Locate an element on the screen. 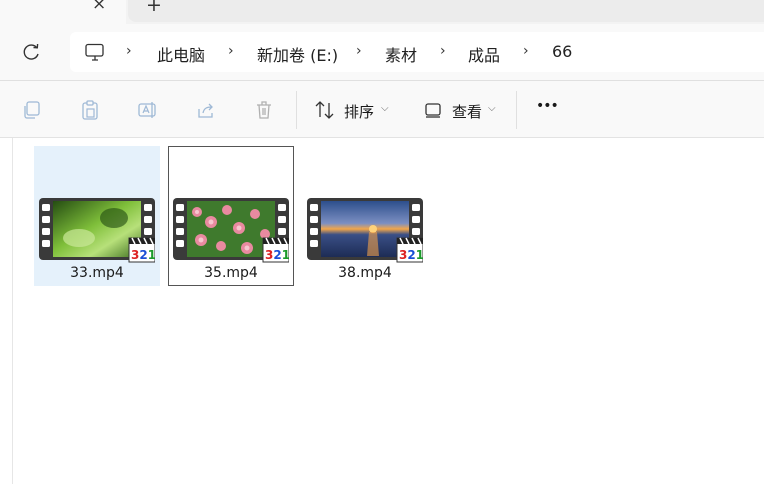 This screenshot has height=484, width=764. breadcrumb-item-pc: 此电脑 is located at coordinates (181, 54).